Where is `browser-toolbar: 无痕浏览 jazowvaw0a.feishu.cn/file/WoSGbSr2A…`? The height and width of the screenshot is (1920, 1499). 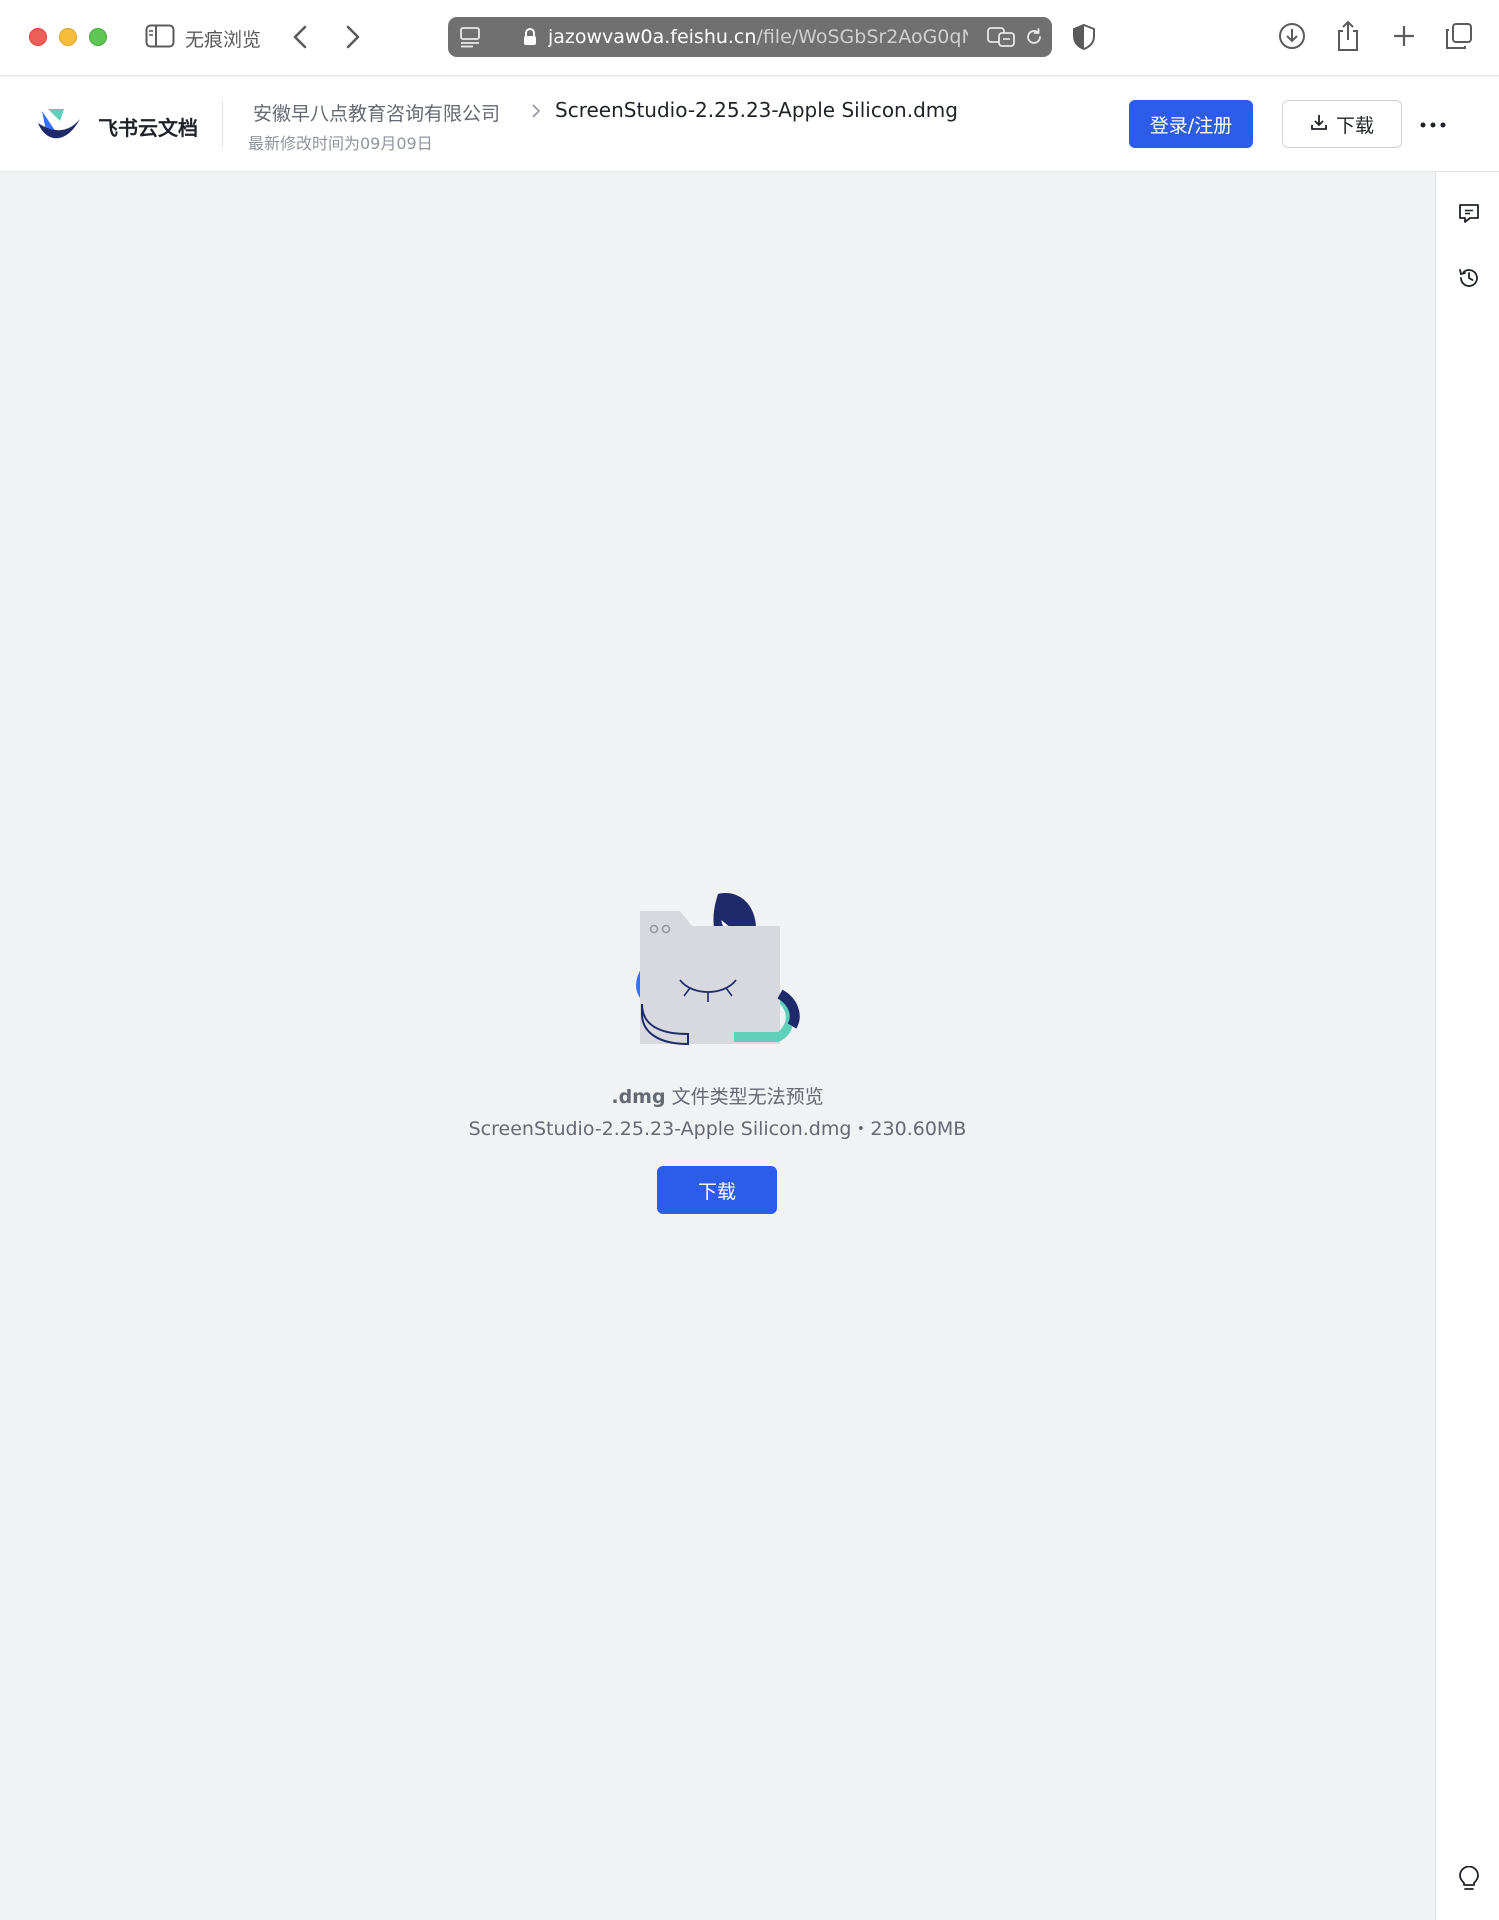
browser-toolbar: 无痕浏览 jazowvaw0a.feishu.cn/file/WoSGbSr2A… is located at coordinates (749, 38).